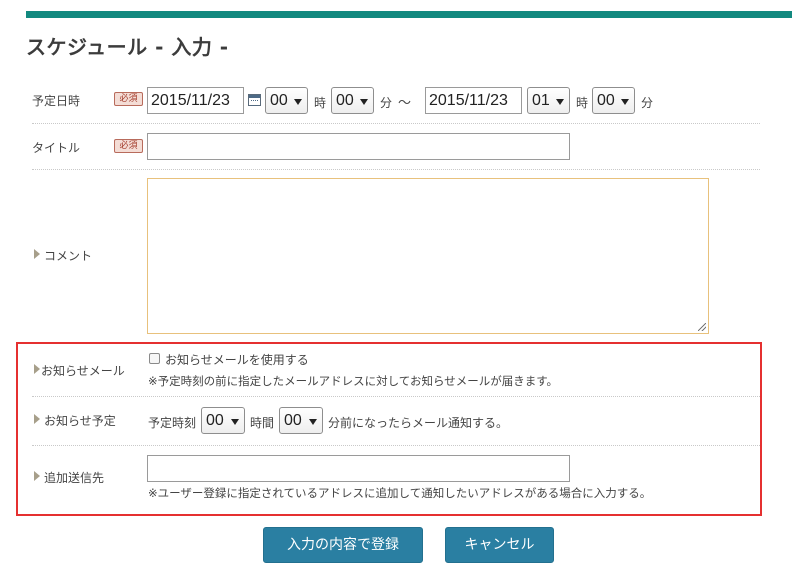  Describe the element at coordinates (293, 420) in the screenshot. I see `notify-minute-value: 00` at that location.